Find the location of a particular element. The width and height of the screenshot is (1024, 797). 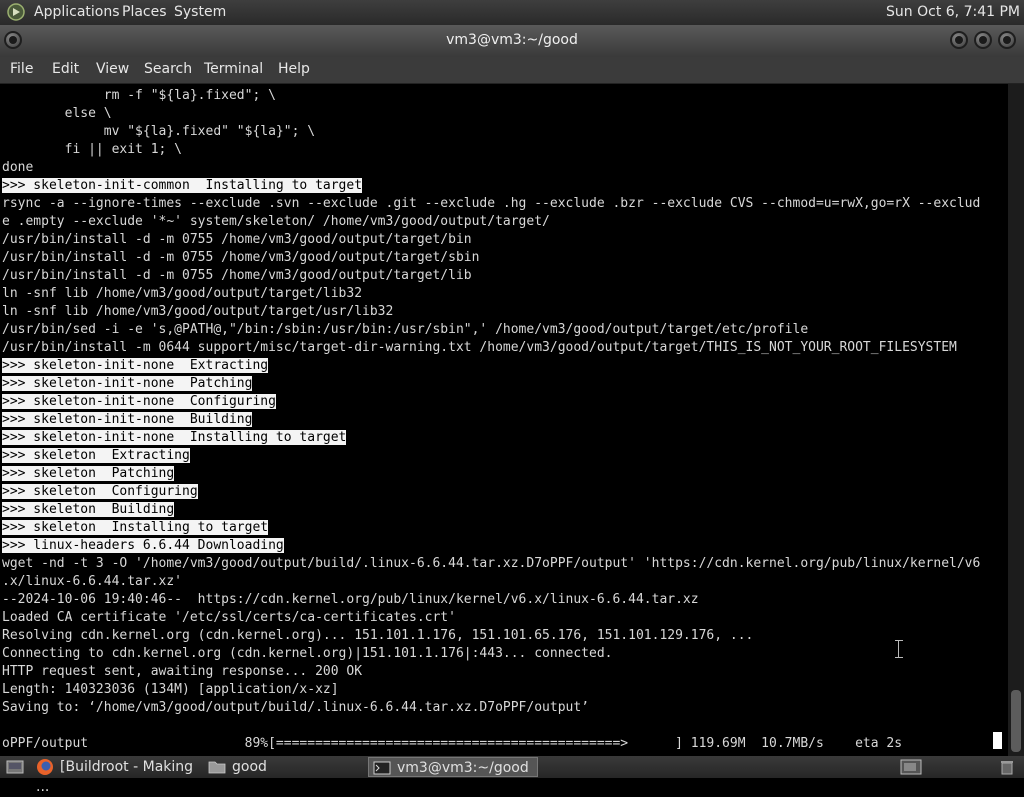

menu-search: Search is located at coordinates (168, 69).